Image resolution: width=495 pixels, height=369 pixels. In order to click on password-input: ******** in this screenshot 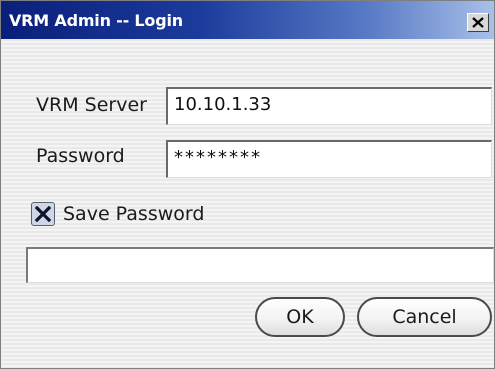, I will do `click(329, 159)`.